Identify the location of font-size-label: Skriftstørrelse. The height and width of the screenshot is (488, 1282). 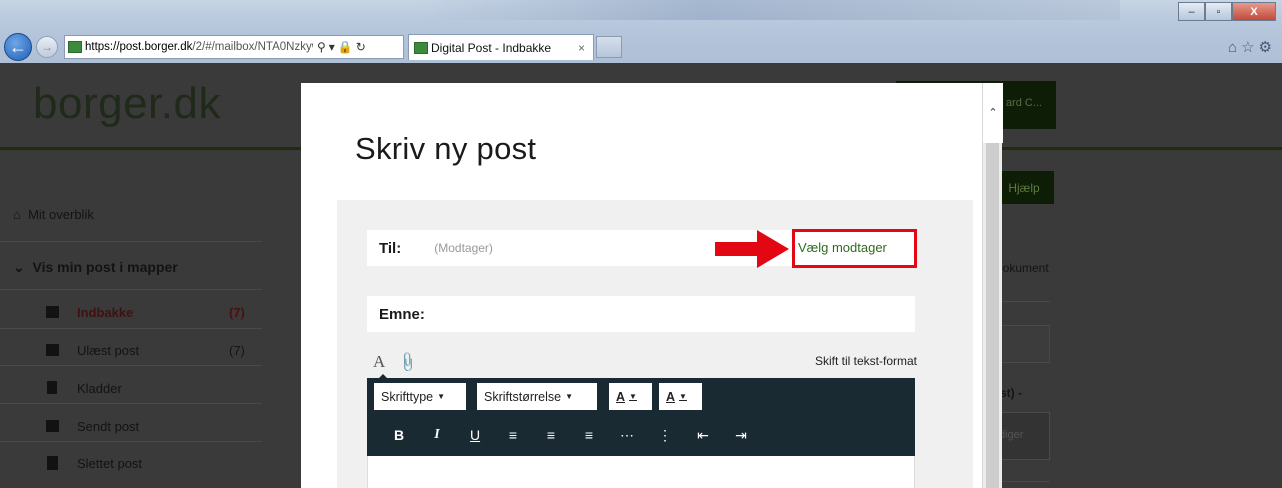
(523, 396).